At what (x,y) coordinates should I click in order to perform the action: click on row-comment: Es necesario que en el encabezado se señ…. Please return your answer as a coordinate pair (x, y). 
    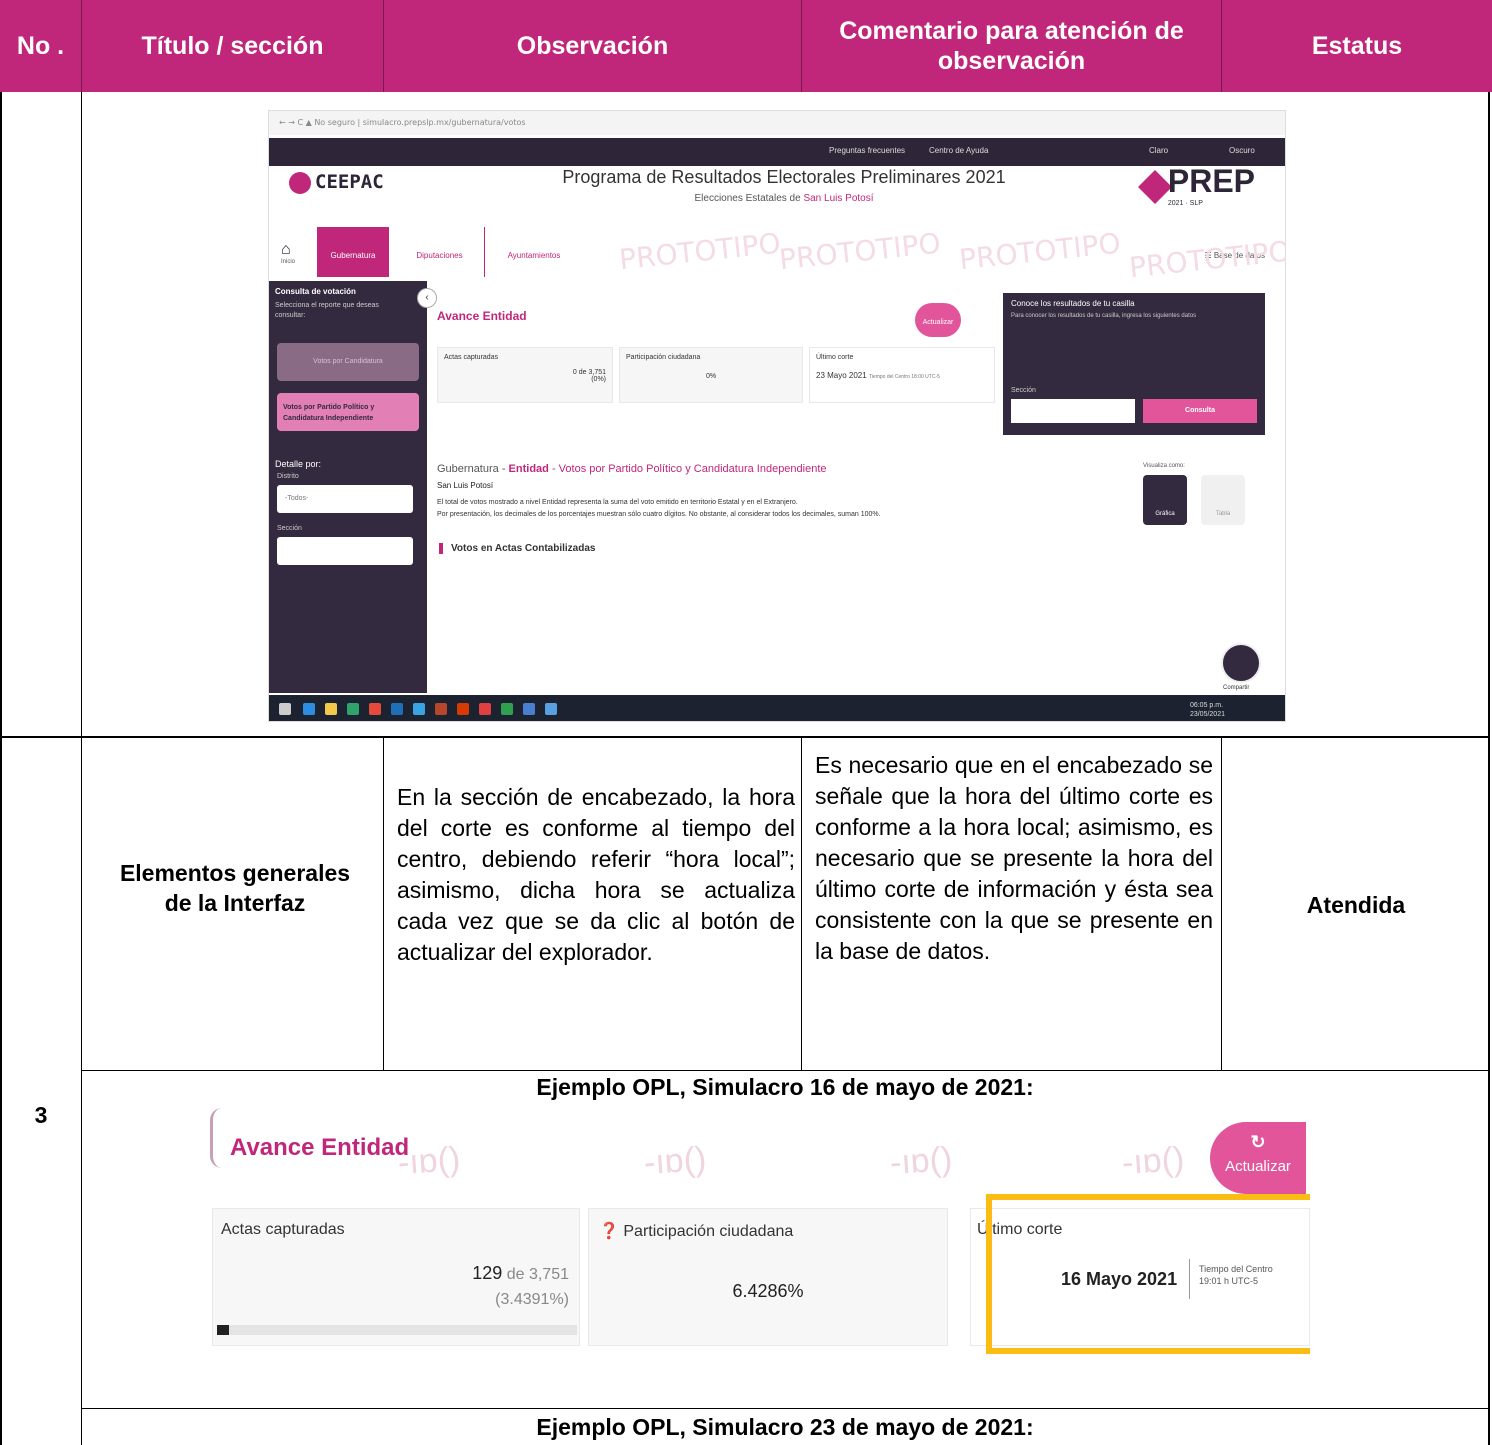
    Looking at the image, I should click on (1014, 858).